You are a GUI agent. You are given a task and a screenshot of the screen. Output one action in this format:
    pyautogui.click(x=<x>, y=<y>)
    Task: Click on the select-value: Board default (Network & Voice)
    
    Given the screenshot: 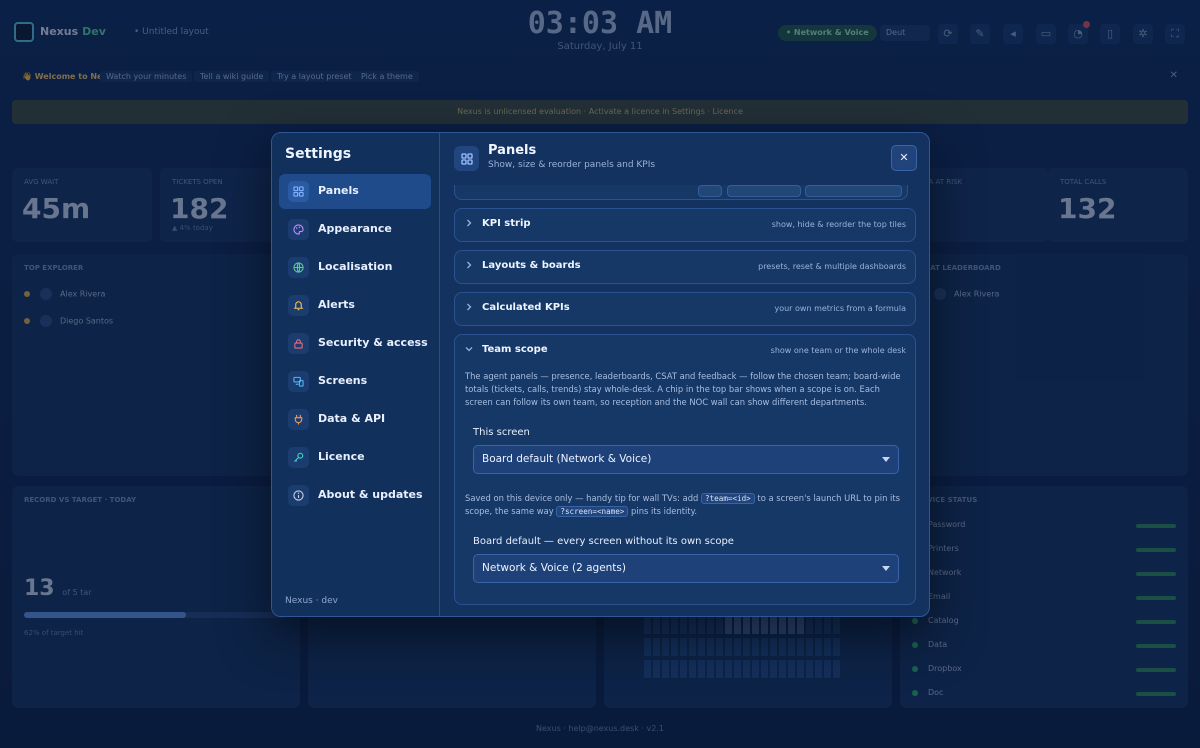 What is the action you would take?
    pyautogui.click(x=567, y=459)
    